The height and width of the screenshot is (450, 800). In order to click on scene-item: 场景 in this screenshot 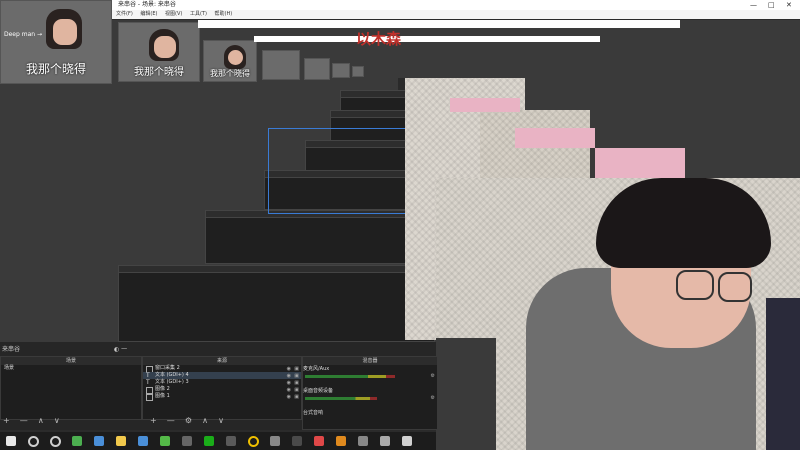, I will do `click(71, 368)`.